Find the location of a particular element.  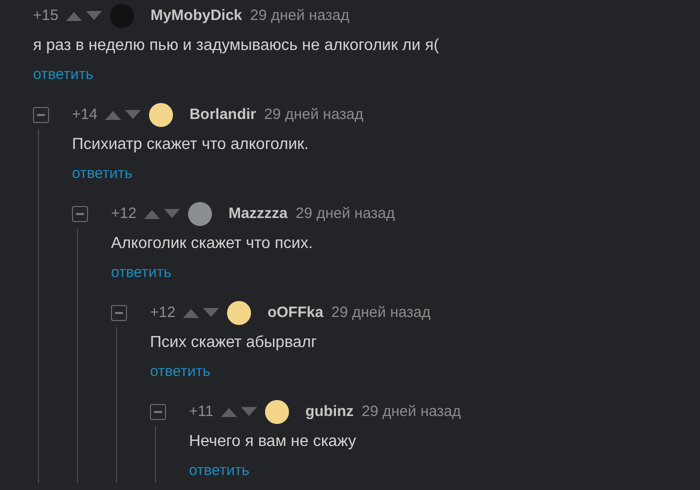

author-name: oOFFka is located at coordinates (295, 313).